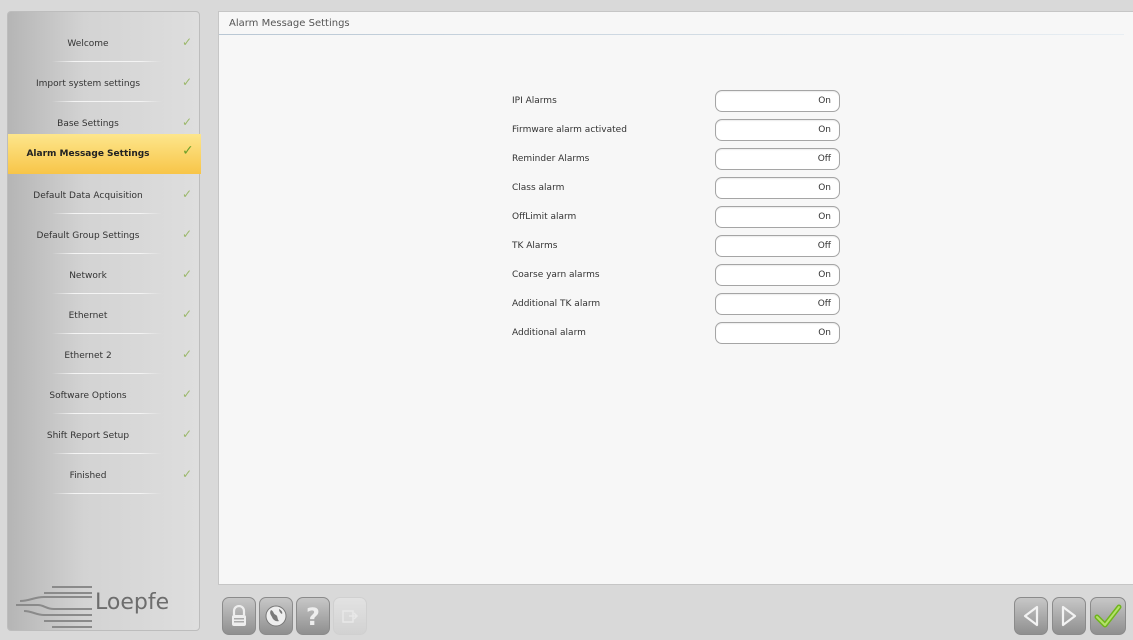  What do you see at coordinates (549, 333) in the screenshot?
I see `setting-label: Additional alarm` at bounding box center [549, 333].